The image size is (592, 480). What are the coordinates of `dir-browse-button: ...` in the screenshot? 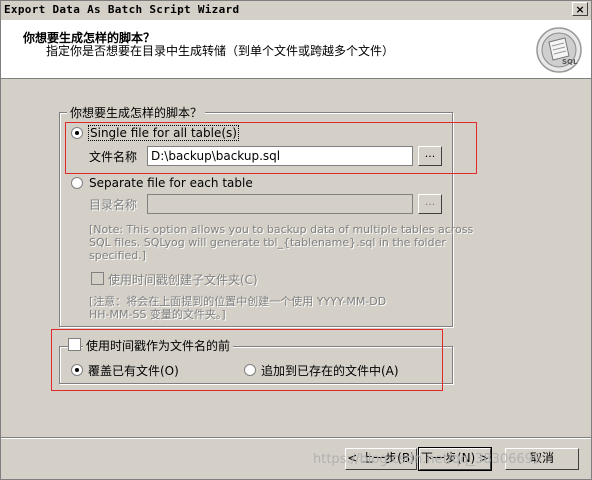 It's located at (430, 204).